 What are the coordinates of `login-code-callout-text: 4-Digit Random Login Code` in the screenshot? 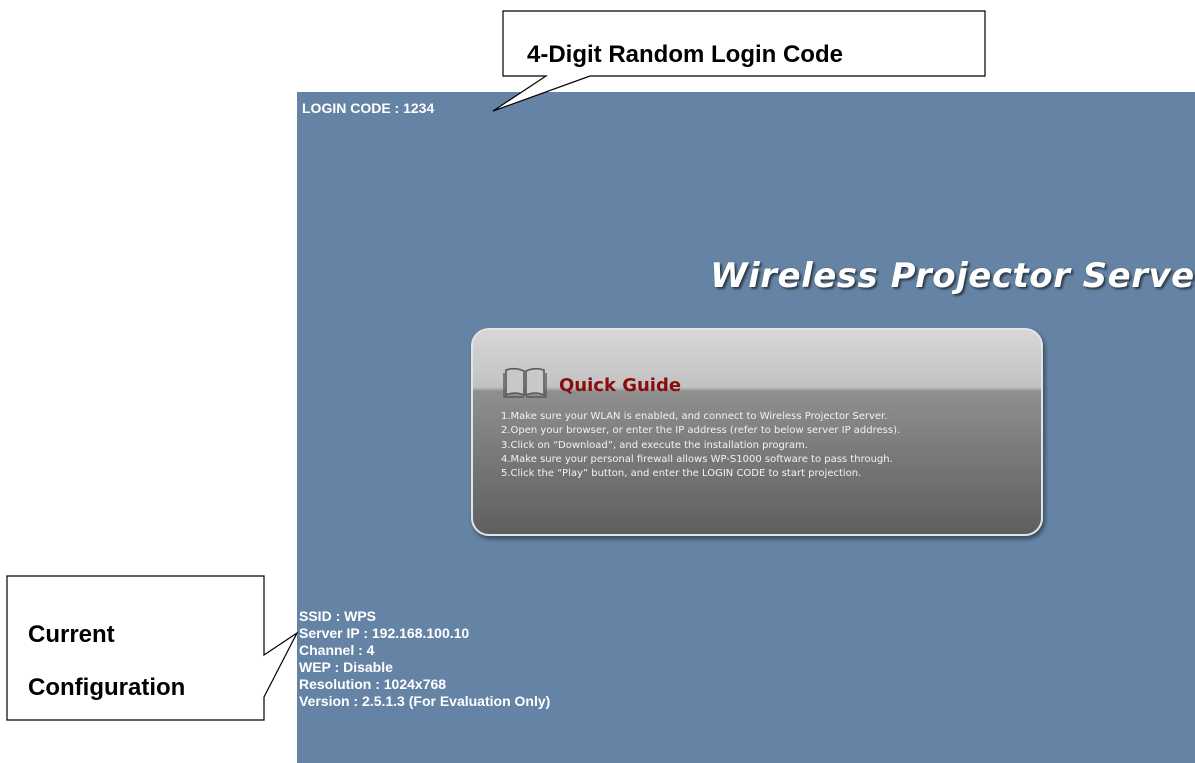 It's located at (685, 54).